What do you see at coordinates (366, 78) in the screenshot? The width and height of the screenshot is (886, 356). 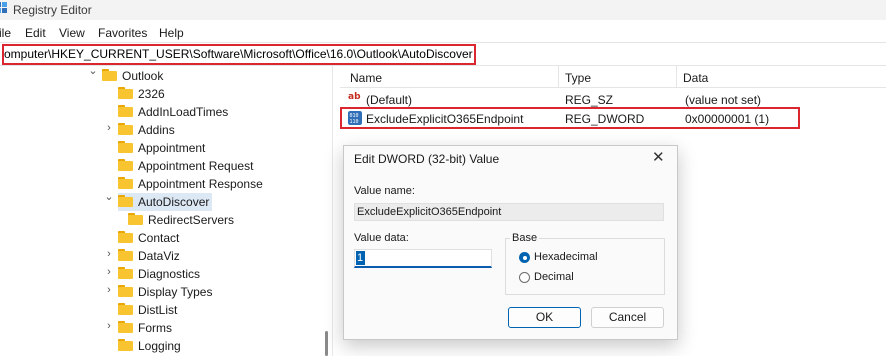 I see `column-name: Name` at bounding box center [366, 78].